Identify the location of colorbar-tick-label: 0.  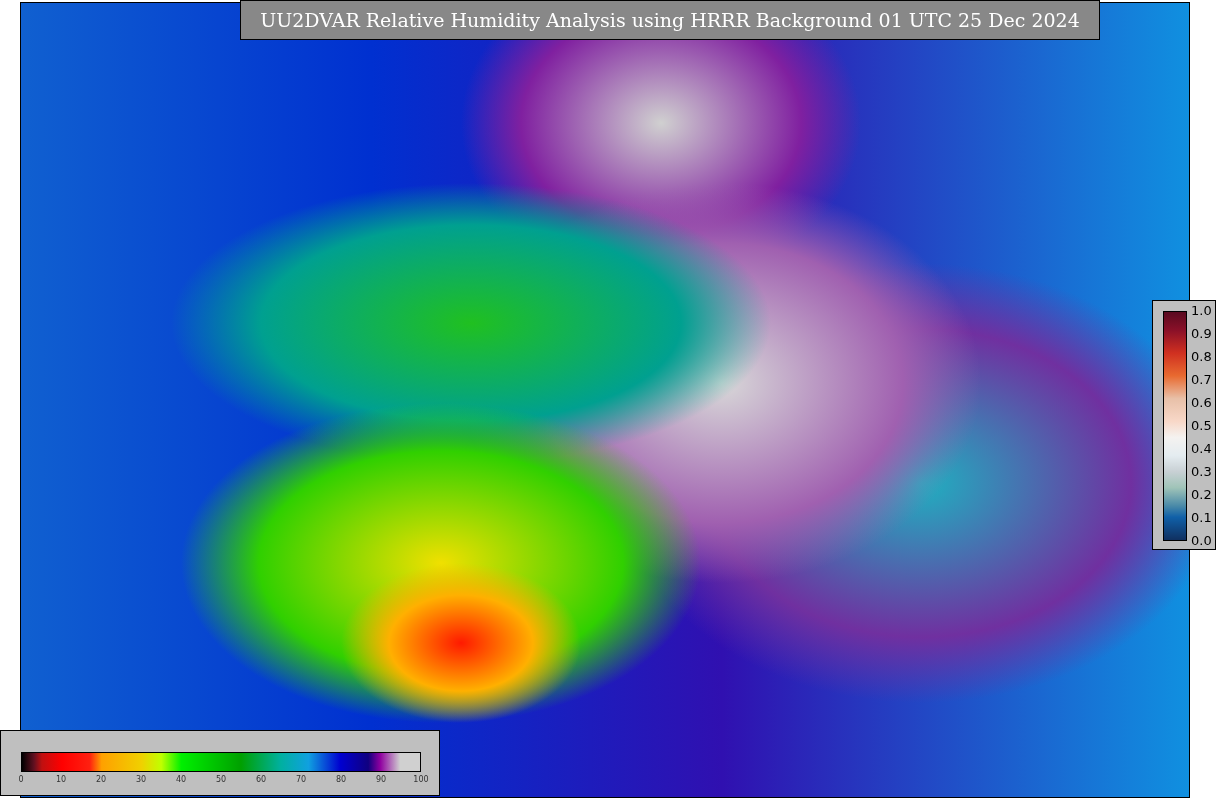
(21, 780).